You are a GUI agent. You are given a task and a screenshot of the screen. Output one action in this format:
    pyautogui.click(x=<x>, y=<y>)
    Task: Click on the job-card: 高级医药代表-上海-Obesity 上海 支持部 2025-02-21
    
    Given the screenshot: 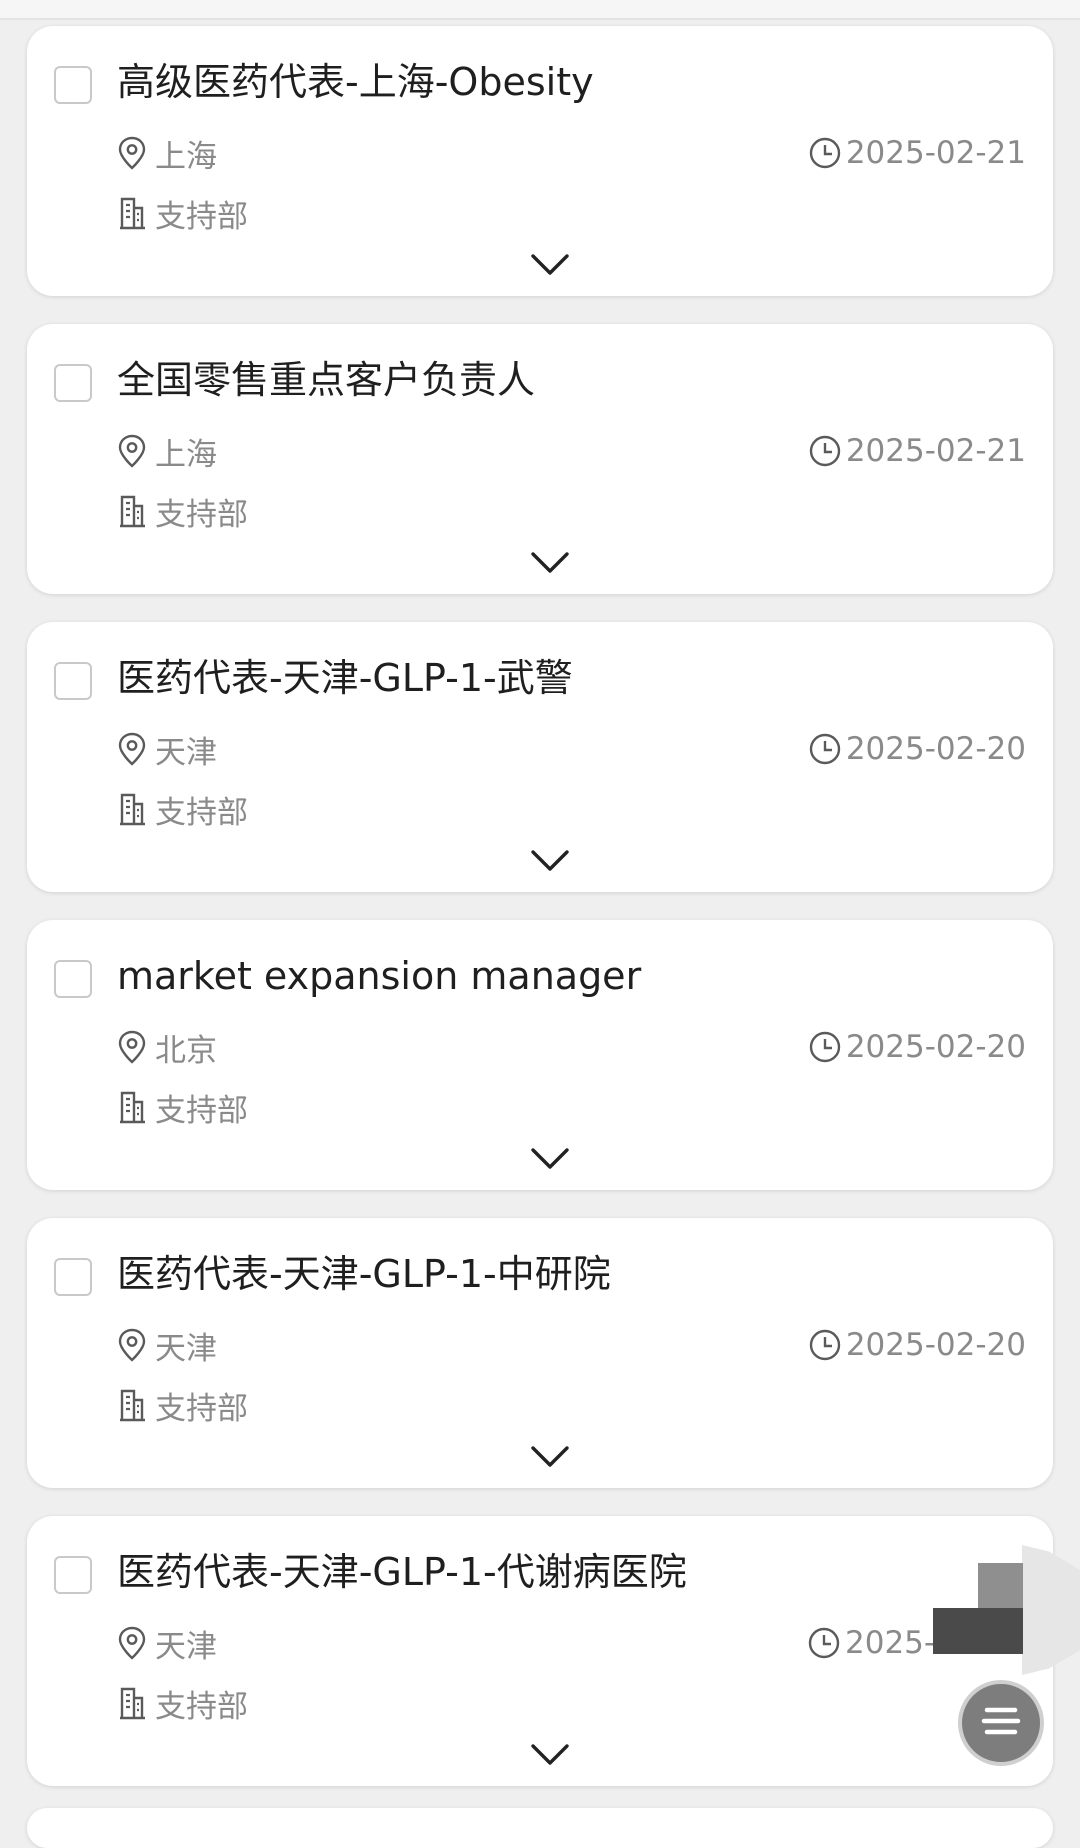 What is the action you would take?
    pyautogui.click(x=540, y=161)
    